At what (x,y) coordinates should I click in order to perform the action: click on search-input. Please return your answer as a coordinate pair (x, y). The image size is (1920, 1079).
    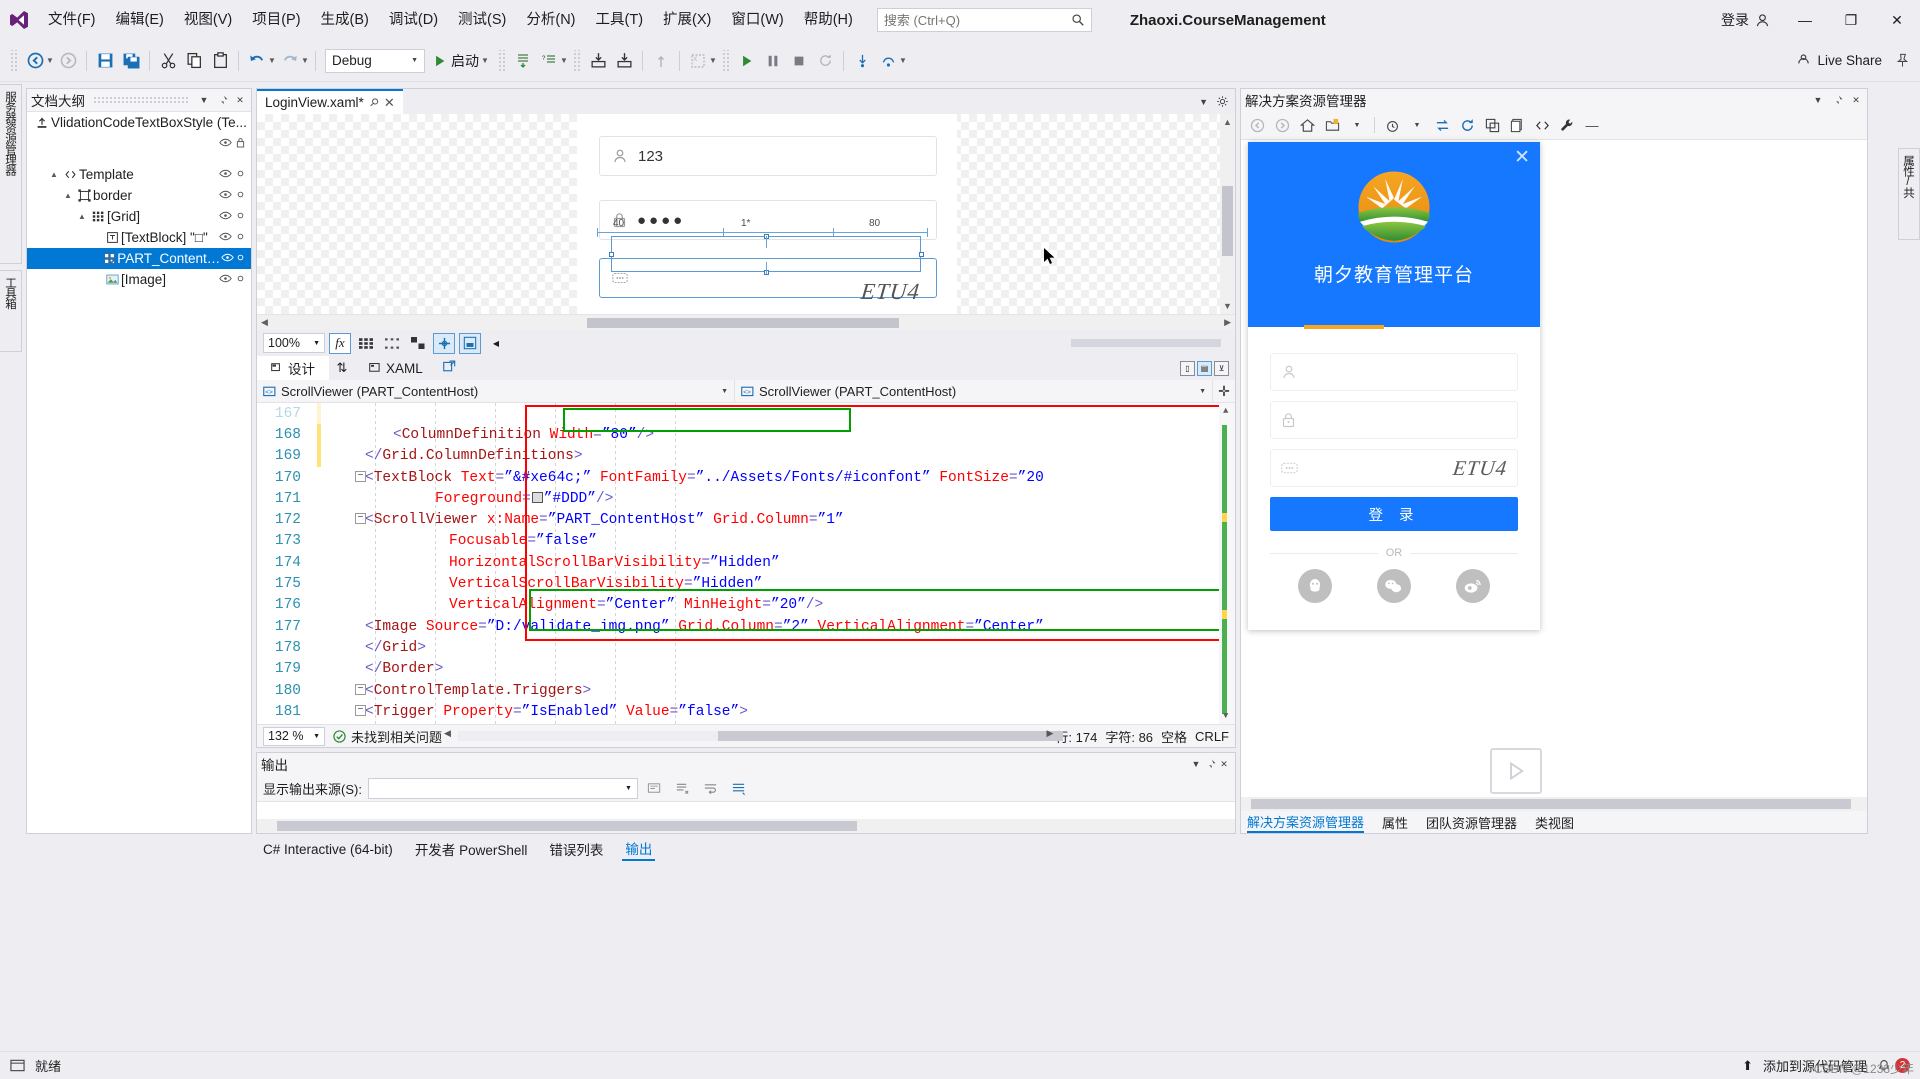
    Looking at the image, I should click on (984, 20).